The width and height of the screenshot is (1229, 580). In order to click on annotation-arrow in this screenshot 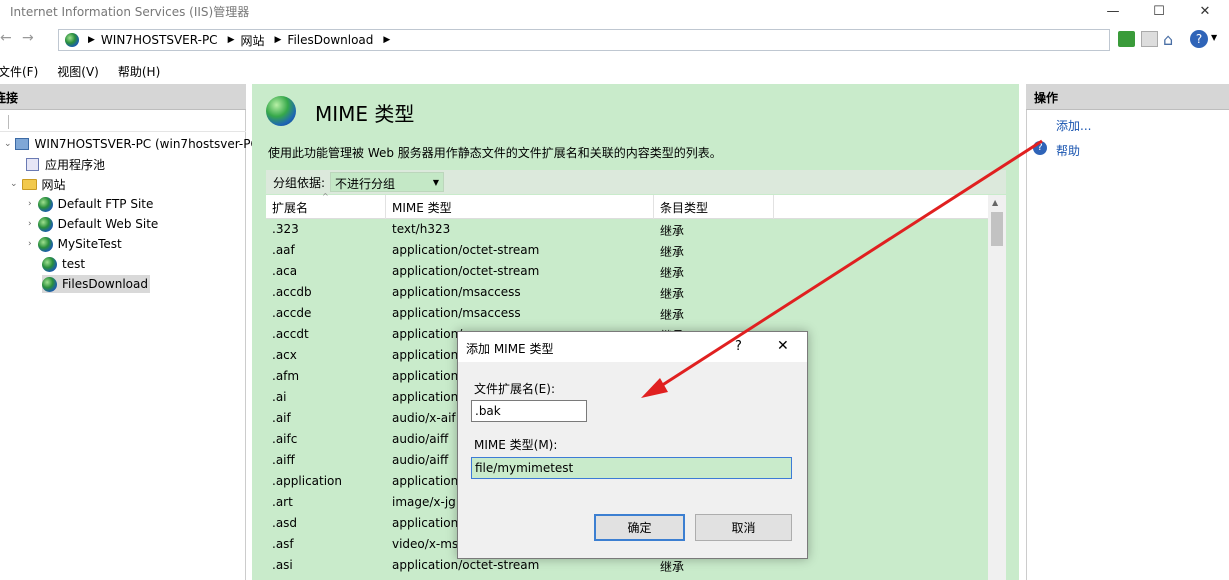, I will do `click(842, 268)`.